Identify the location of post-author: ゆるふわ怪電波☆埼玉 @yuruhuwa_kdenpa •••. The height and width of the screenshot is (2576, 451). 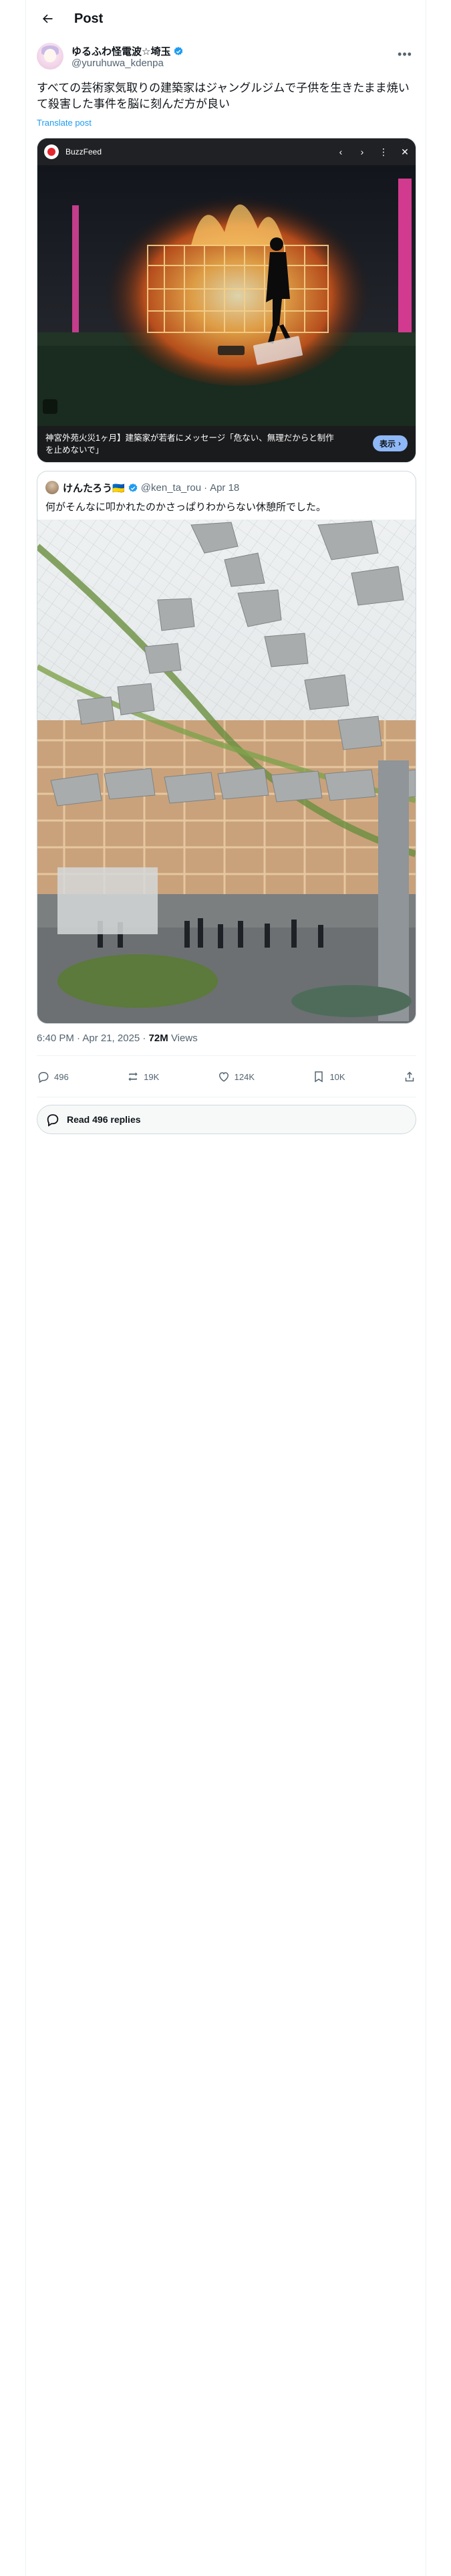
(226, 59).